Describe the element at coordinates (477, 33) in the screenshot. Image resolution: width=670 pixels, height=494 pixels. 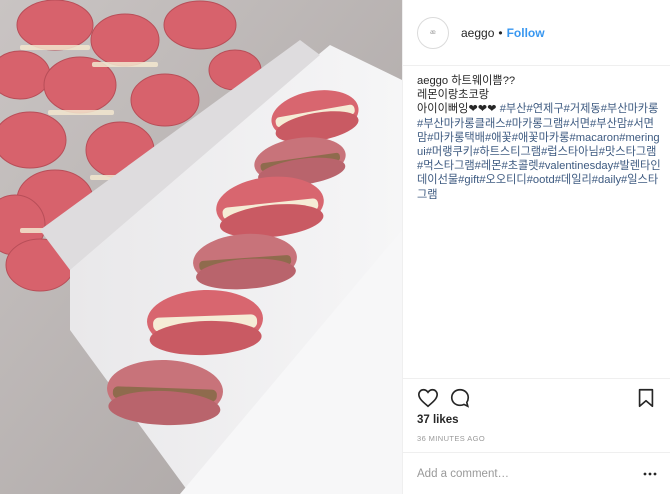
I see `header-username: aeggo` at that location.